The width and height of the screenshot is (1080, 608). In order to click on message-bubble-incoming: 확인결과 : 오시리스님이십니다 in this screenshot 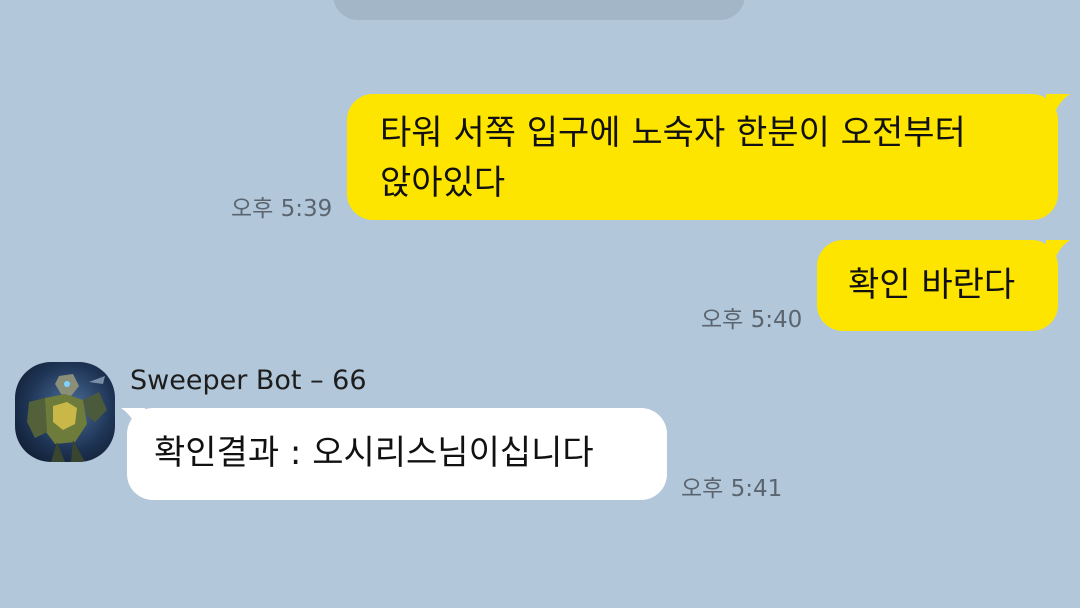, I will do `click(397, 454)`.